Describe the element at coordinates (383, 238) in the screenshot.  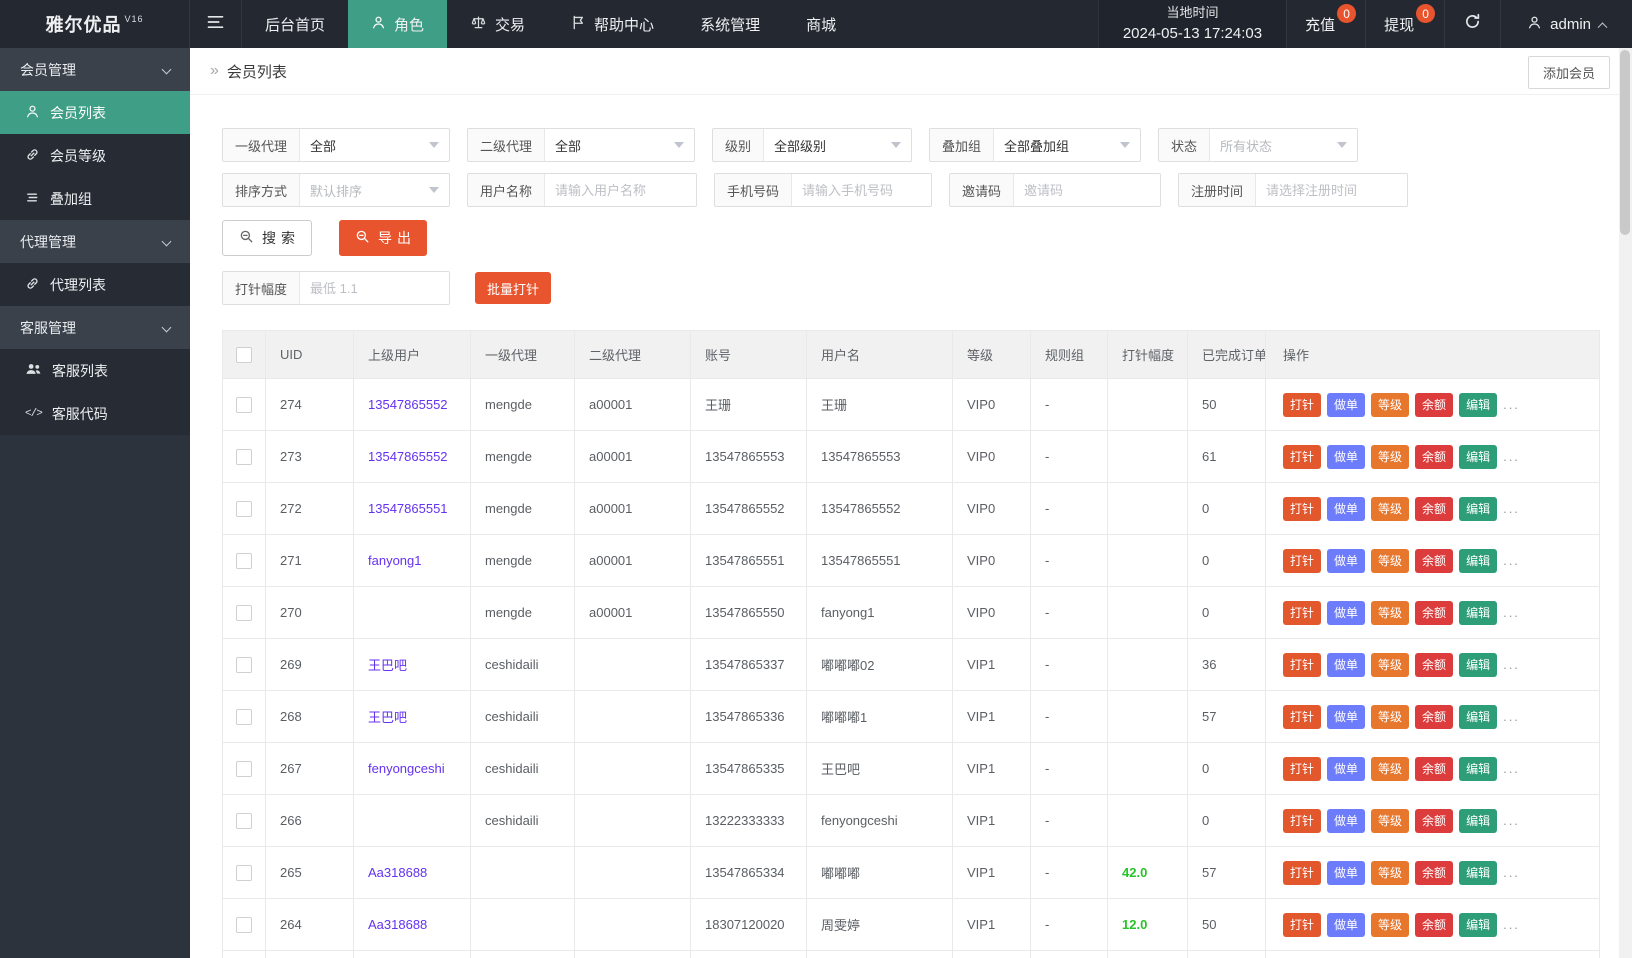
I see `export-button: 导出` at that location.